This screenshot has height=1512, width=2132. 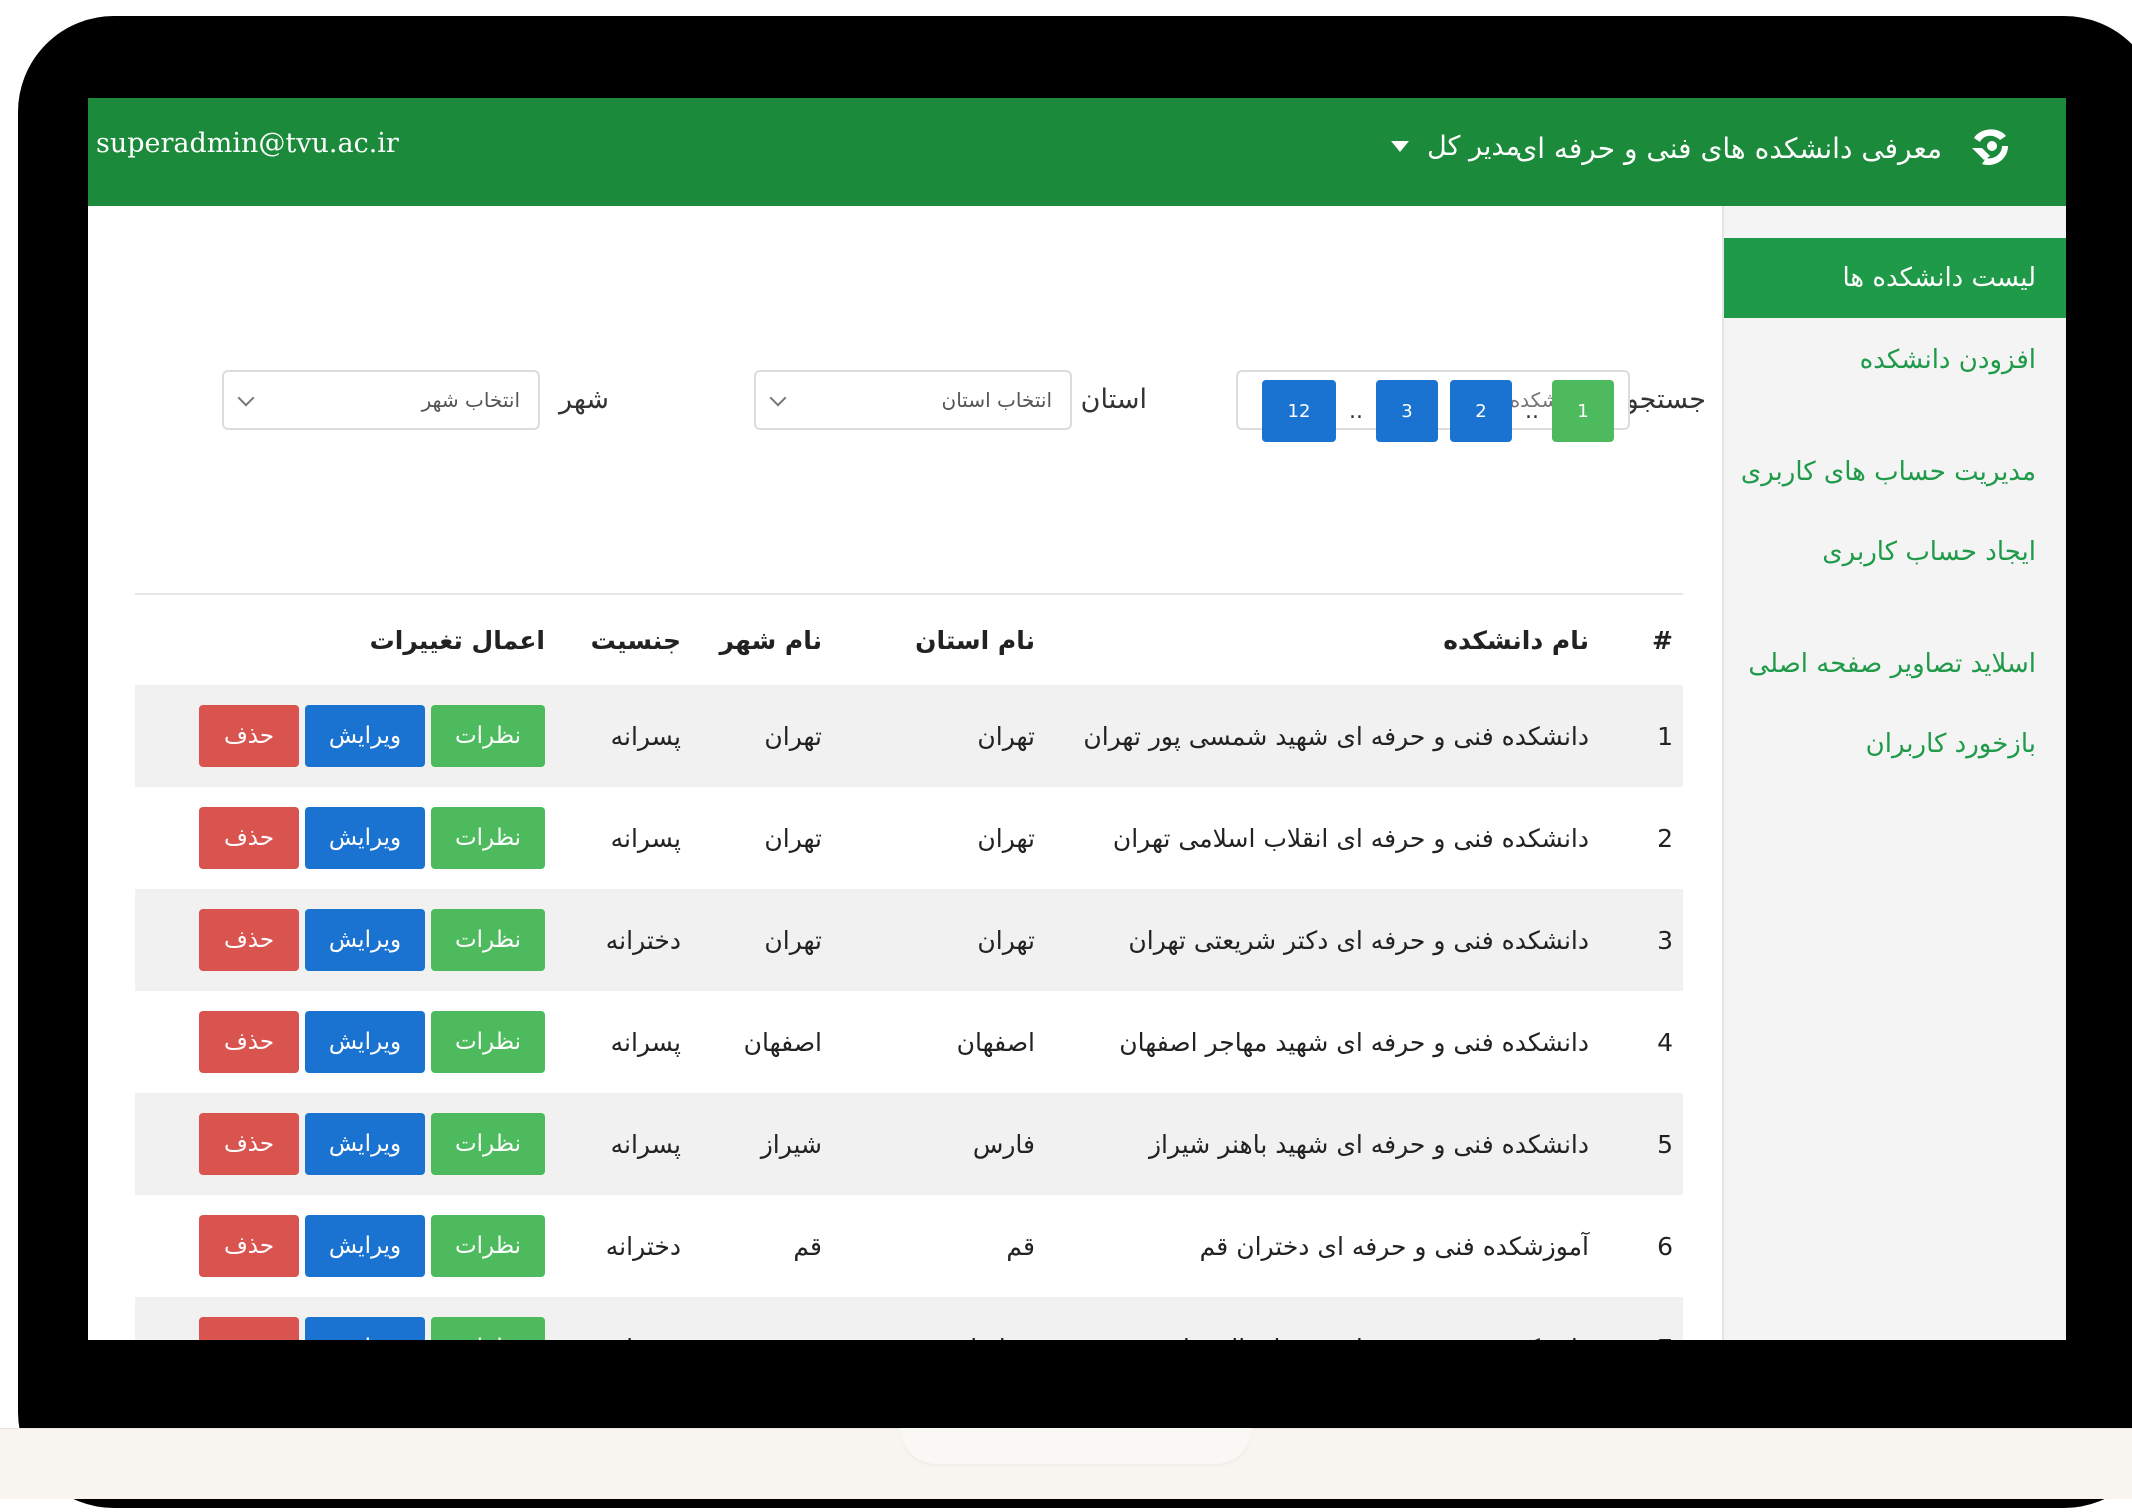 I want to click on user-menu-label: مدیر کل, so click(x=1473, y=146).